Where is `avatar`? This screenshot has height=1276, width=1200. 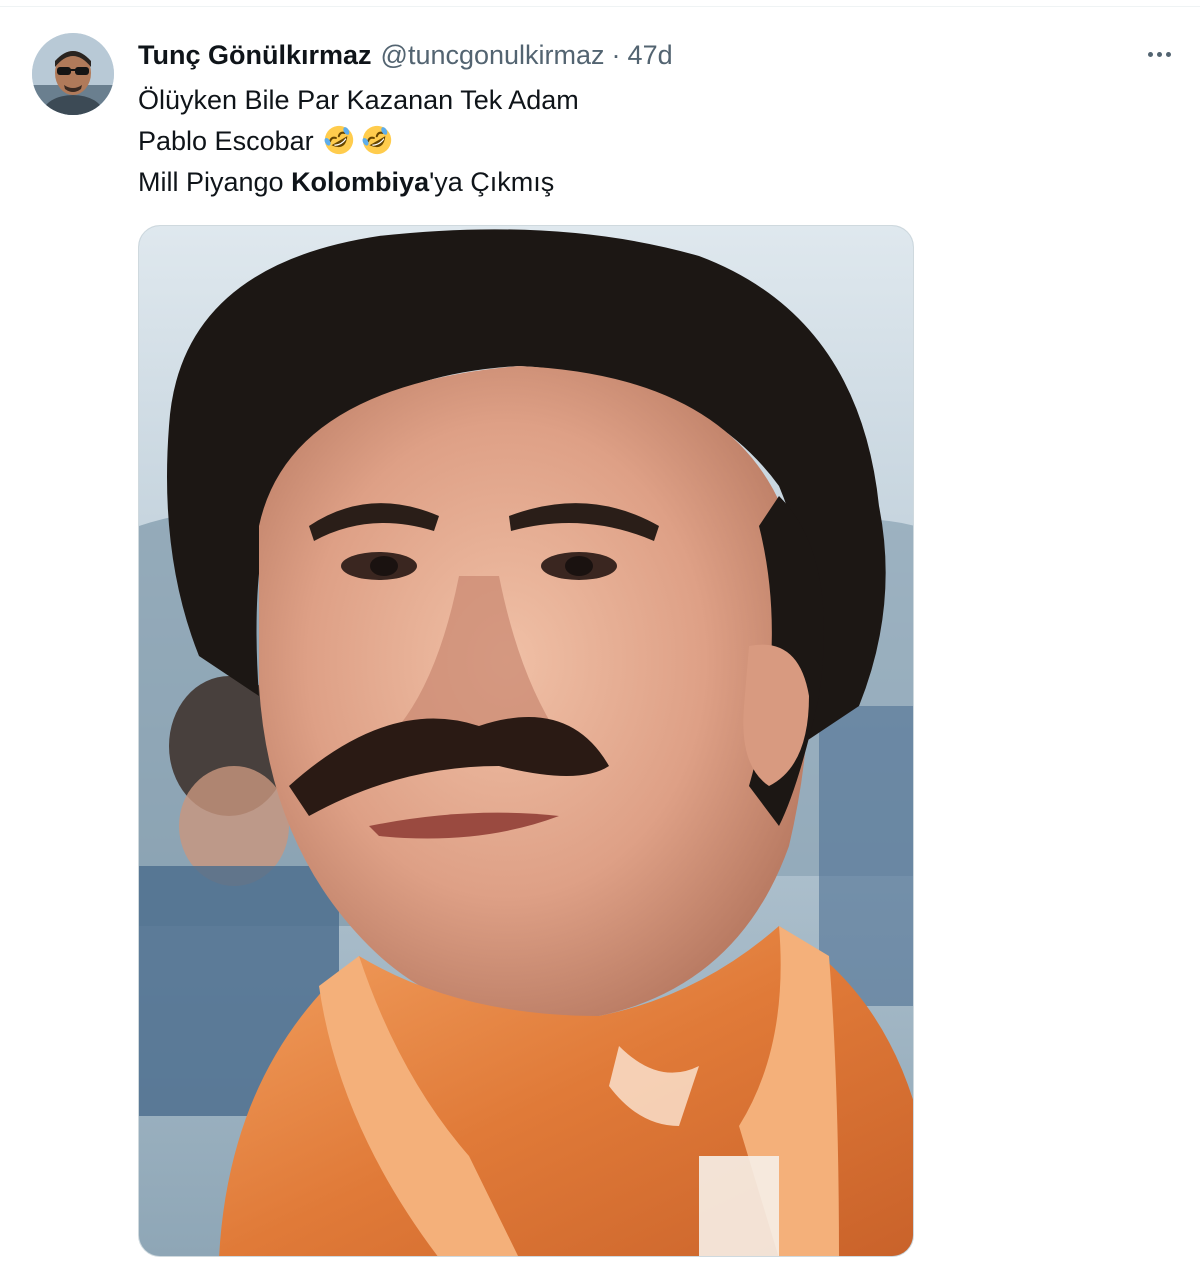 avatar is located at coordinates (73, 74).